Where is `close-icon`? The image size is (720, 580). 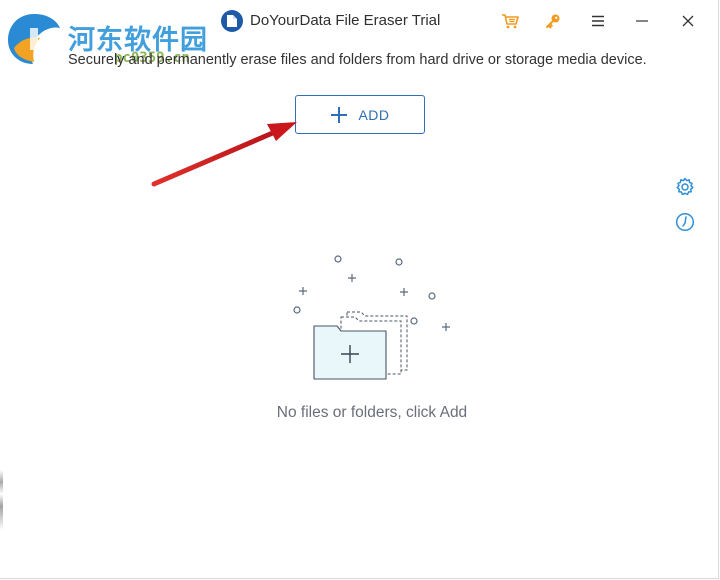
close-icon is located at coordinates (688, 21).